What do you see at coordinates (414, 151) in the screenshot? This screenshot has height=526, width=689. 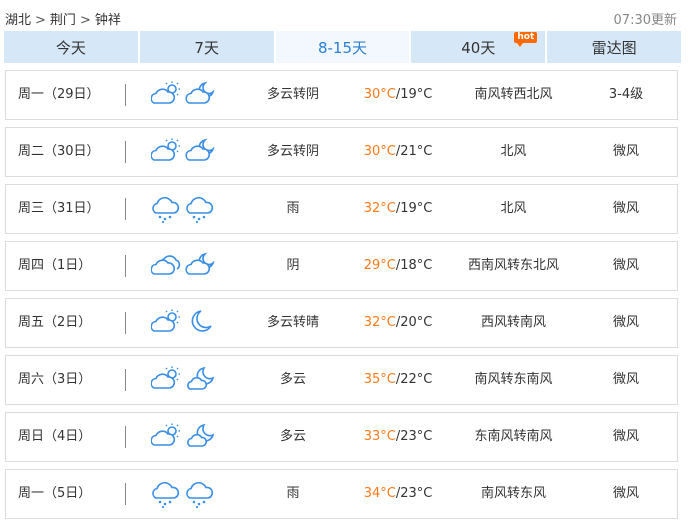 I see `low-temp: /21°C` at bounding box center [414, 151].